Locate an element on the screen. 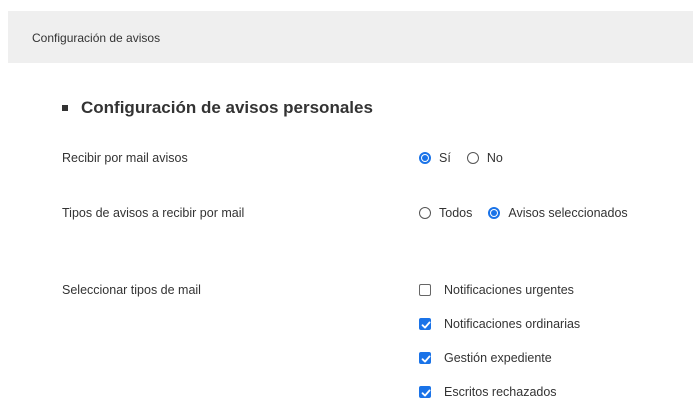  radio-avisos-seleccionados-label: Avisos seleccionados is located at coordinates (568, 213).